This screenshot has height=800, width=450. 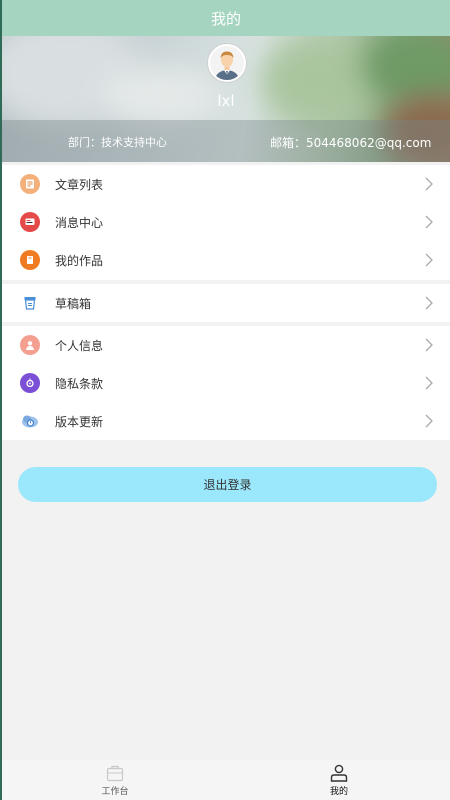 What do you see at coordinates (30, 303) in the screenshot?
I see `drafts-icon` at bounding box center [30, 303].